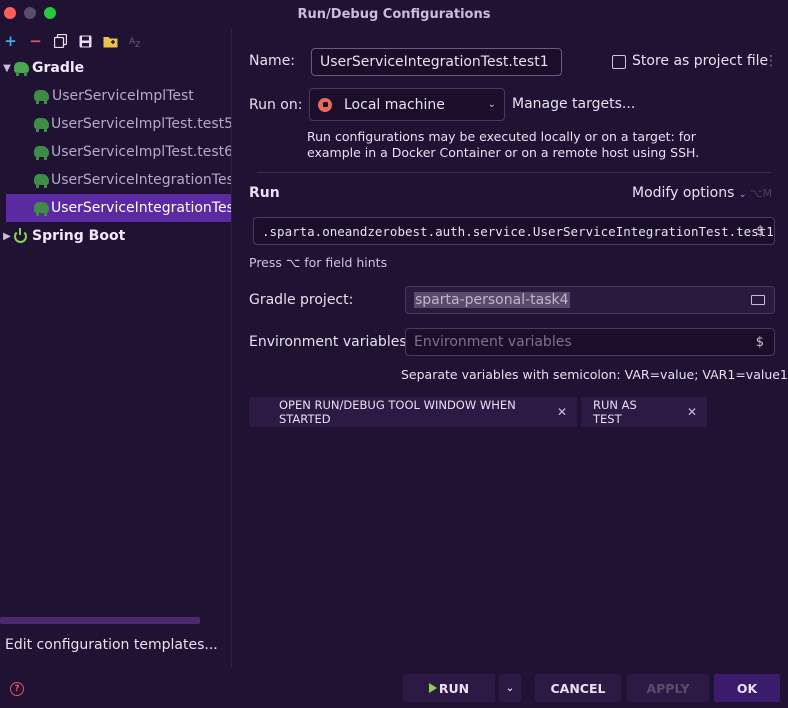 The height and width of the screenshot is (708, 788). I want to click on save-icon, so click(85, 41).